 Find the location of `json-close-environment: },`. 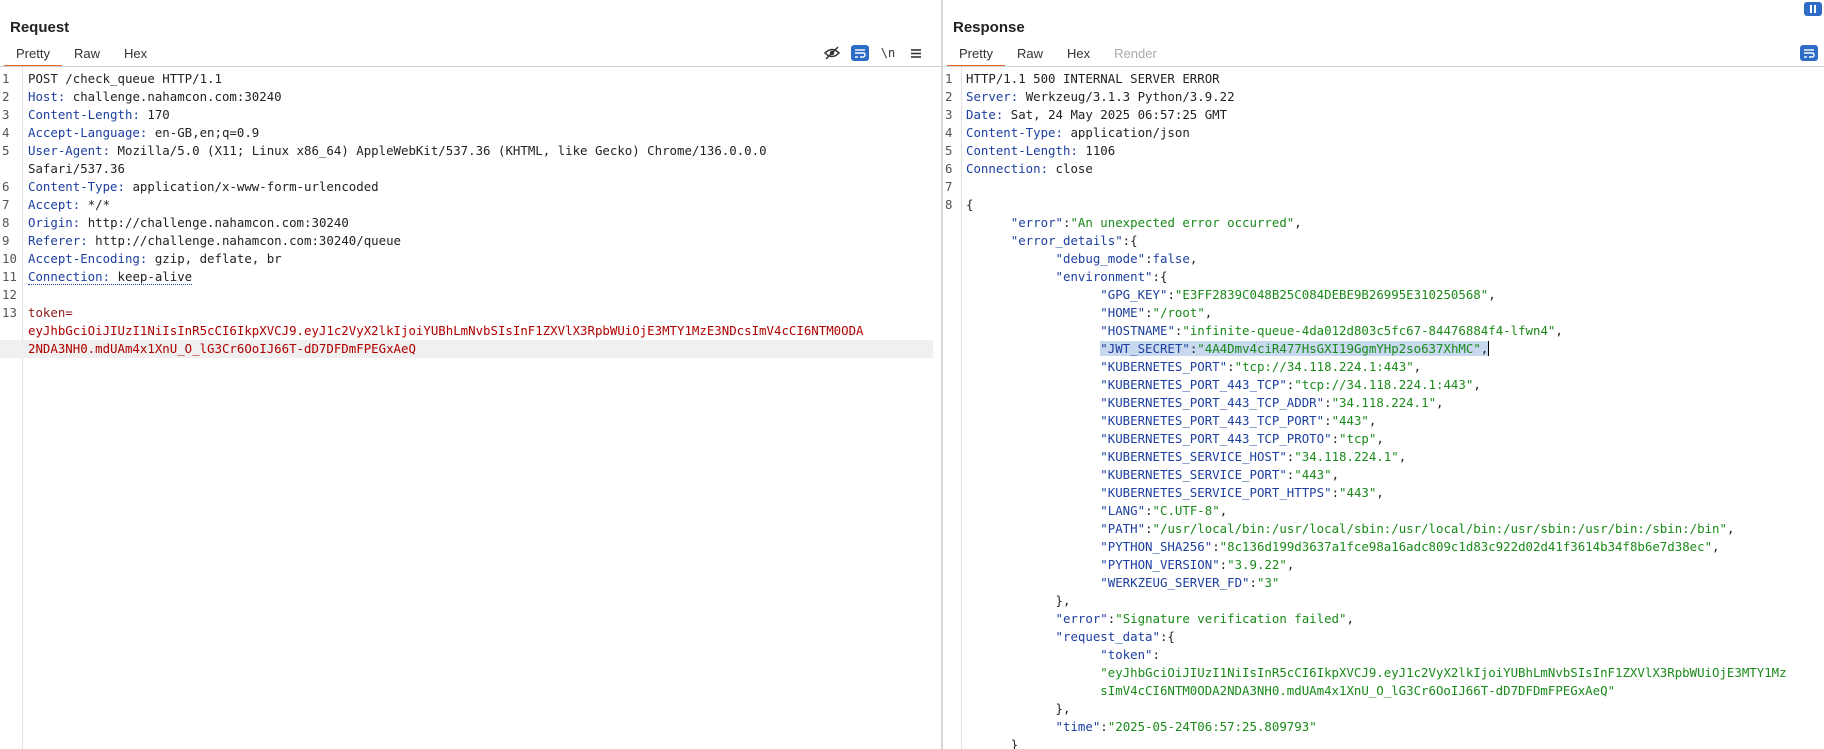

json-close-environment: }, is located at coordinates (1018, 600).